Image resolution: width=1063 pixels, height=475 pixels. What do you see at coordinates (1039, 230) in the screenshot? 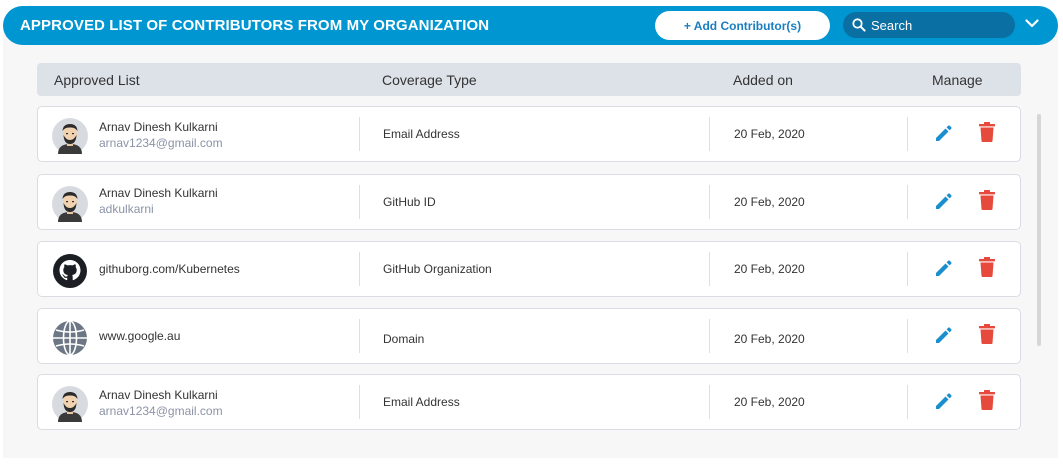
I see `scrollbar` at bounding box center [1039, 230].